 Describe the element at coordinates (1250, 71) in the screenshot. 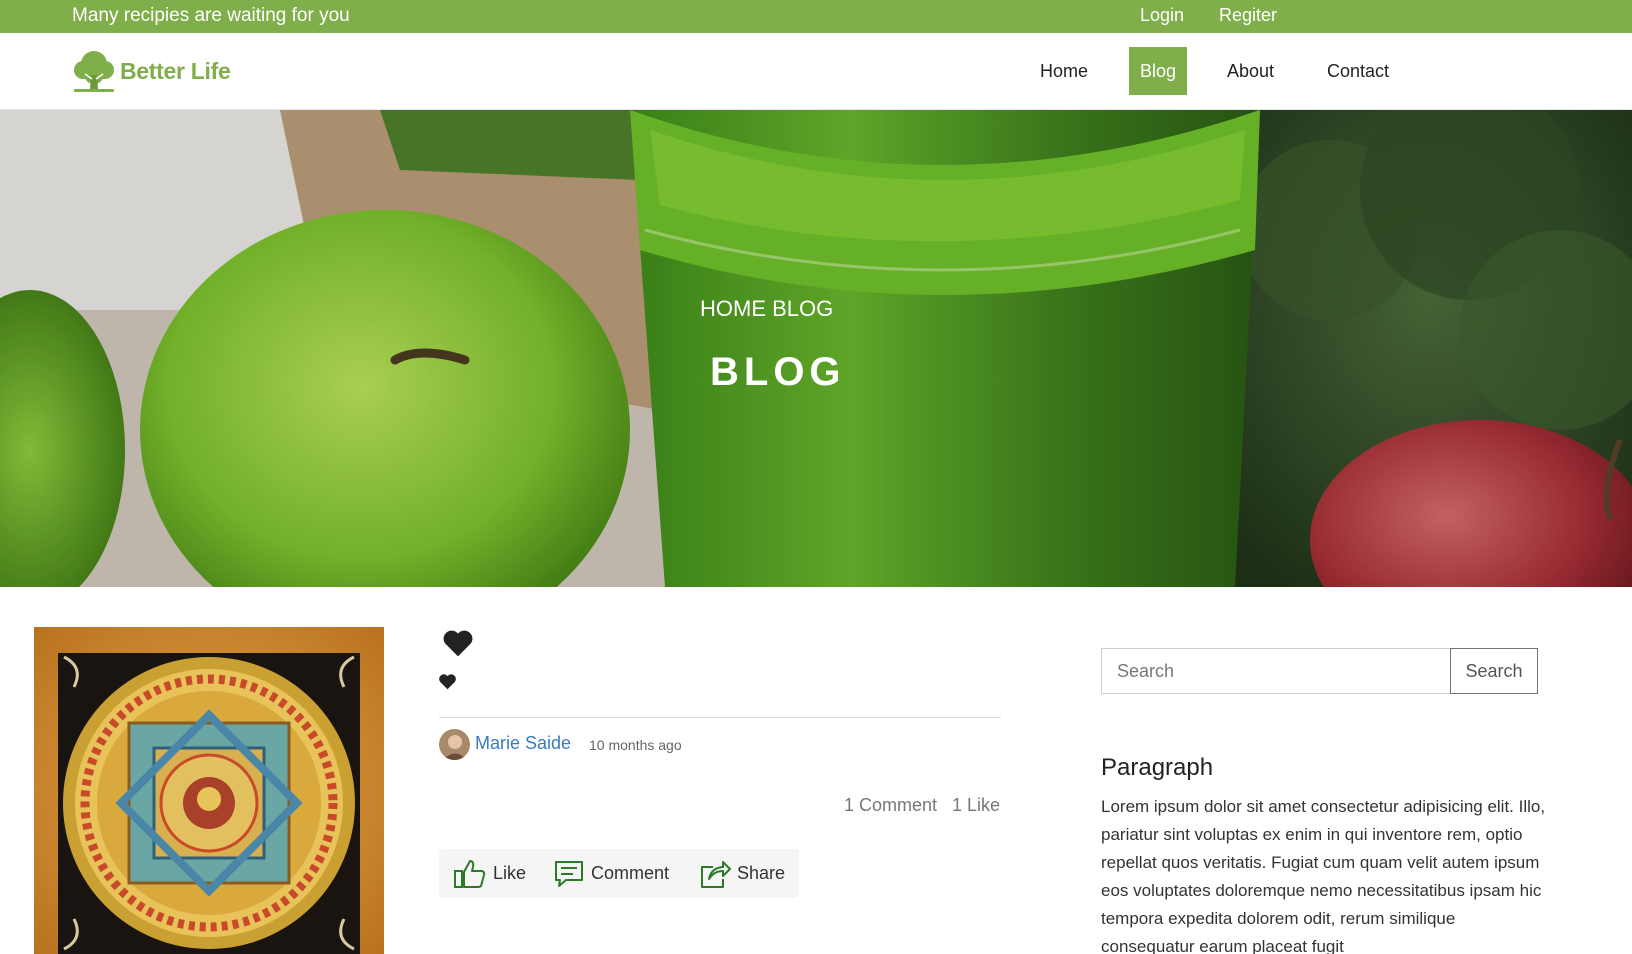

I see `nav-about: About` at that location.